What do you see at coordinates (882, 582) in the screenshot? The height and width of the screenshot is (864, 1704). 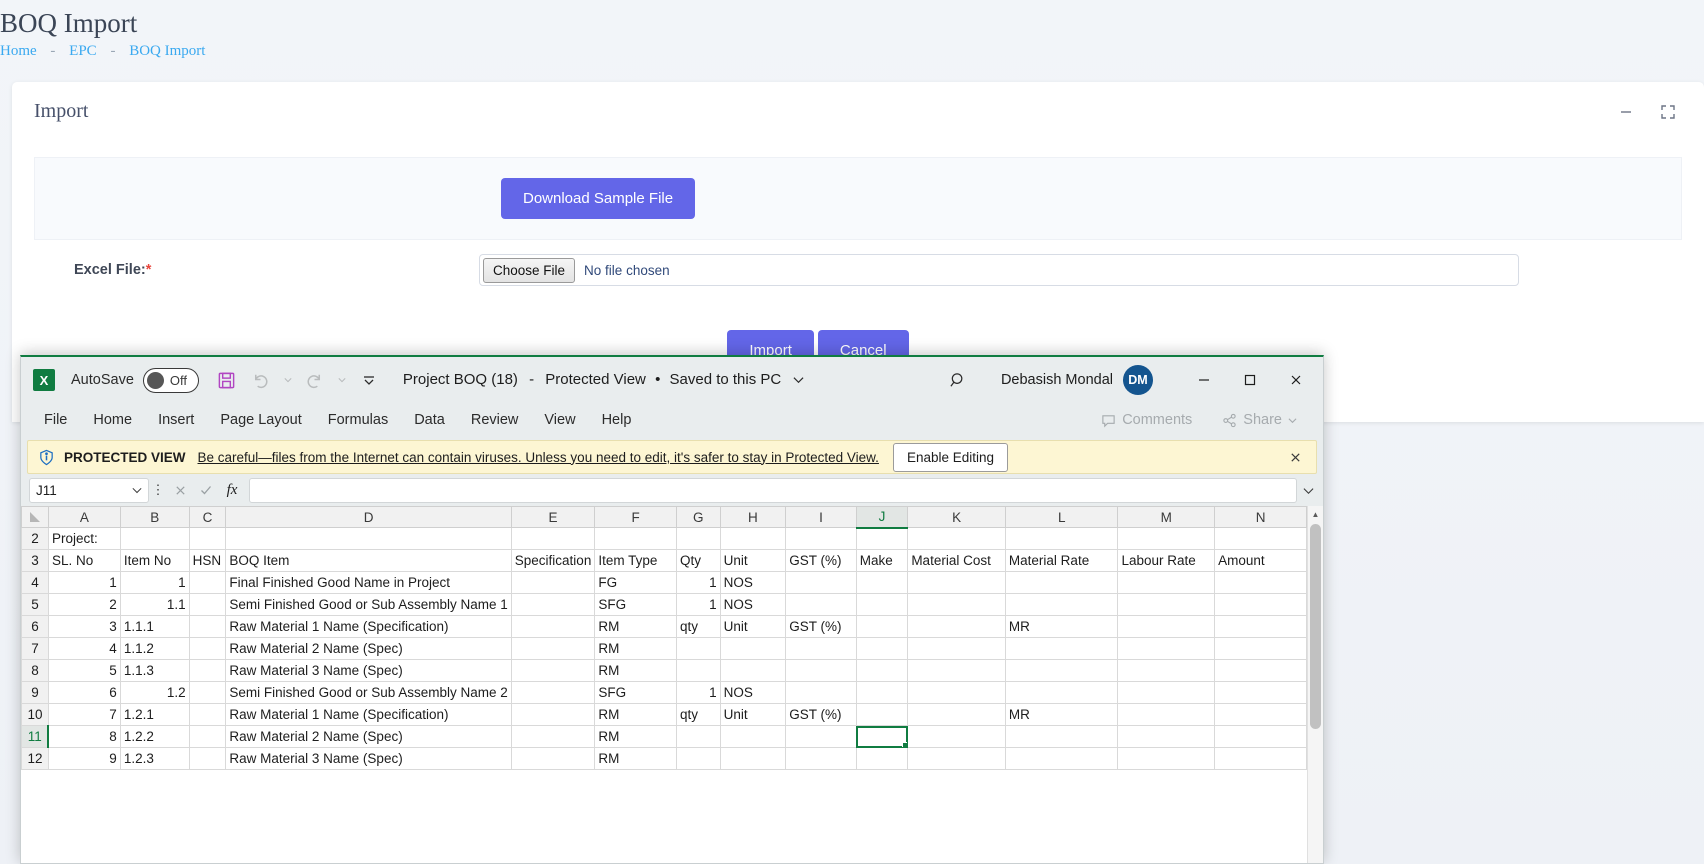 I see `cell-J4` at bounding box center [882, 582].